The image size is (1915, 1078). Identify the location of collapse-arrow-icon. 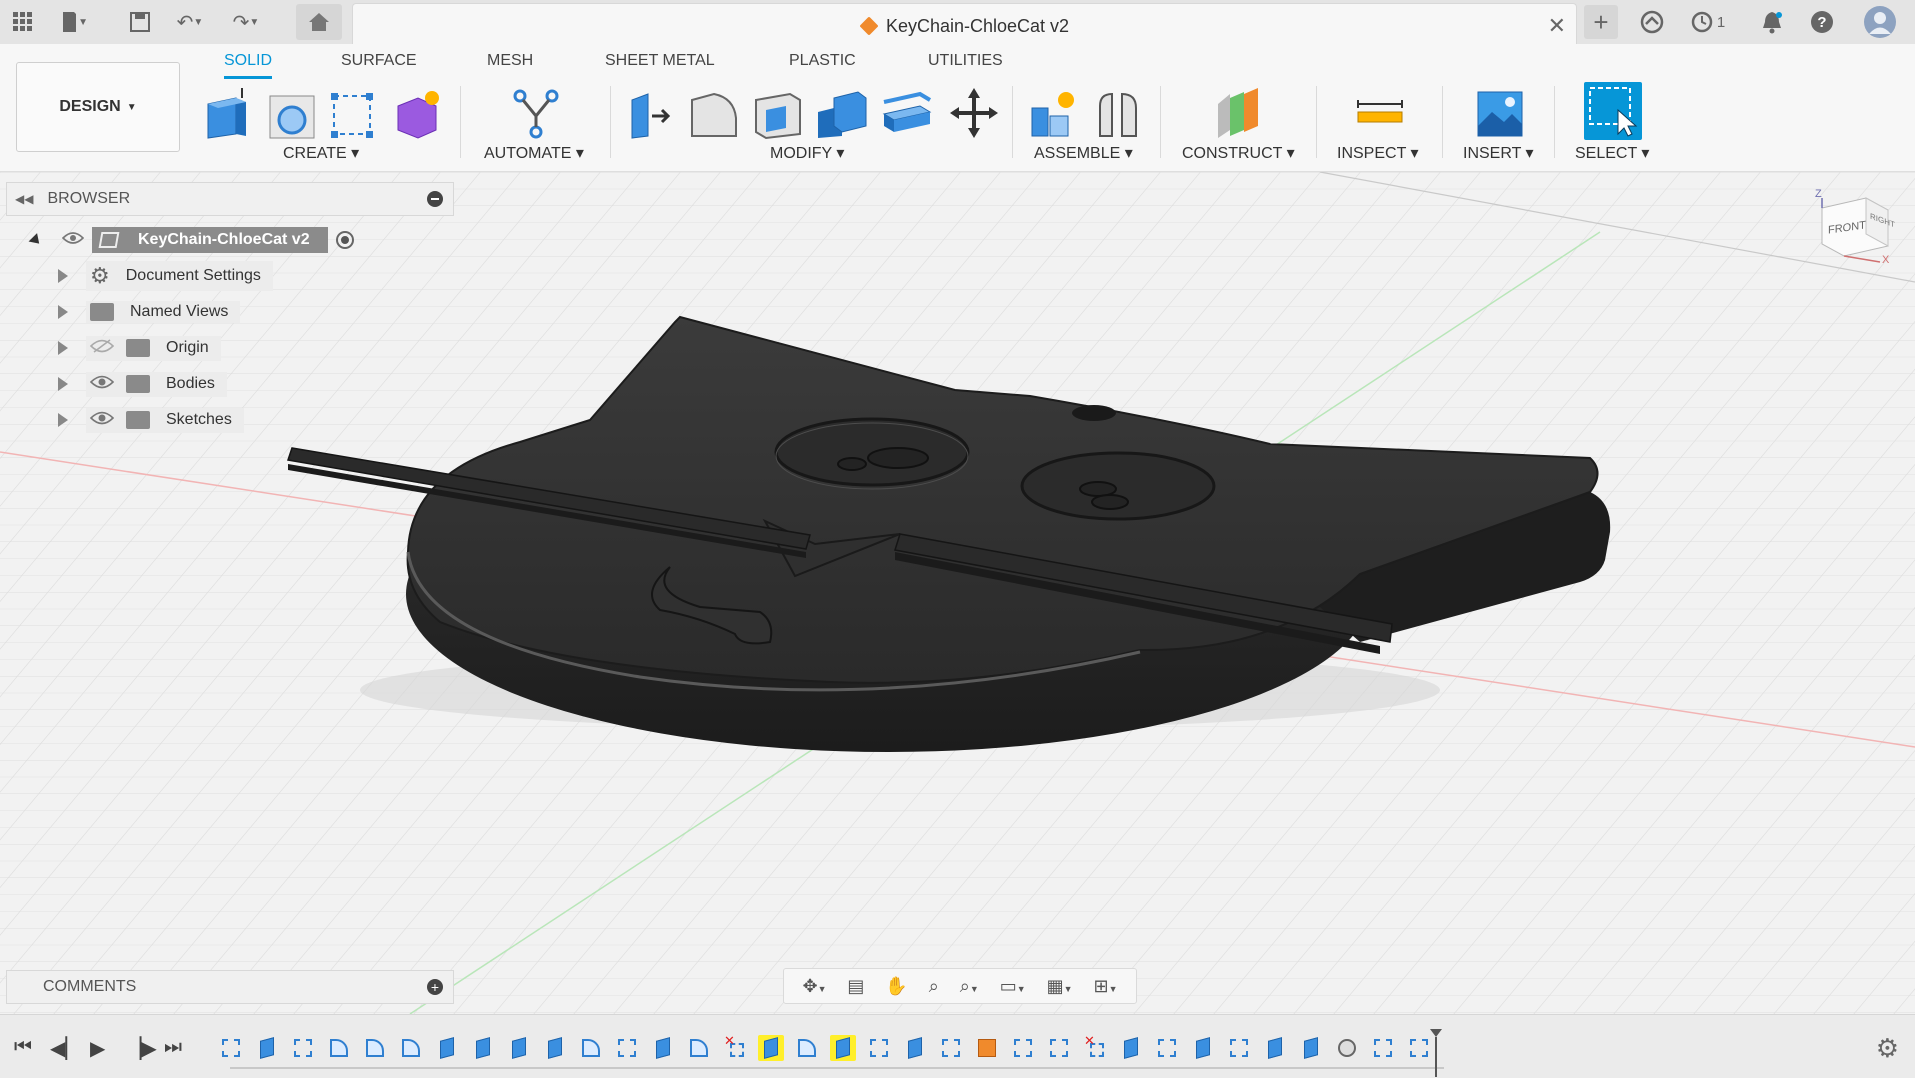
(36, 240).